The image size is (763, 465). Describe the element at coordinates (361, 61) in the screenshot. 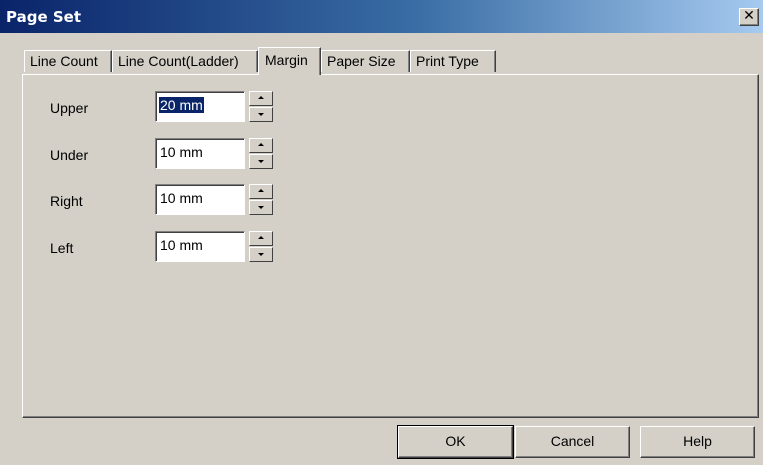

I see `tab-label: Paper Size` at that location.